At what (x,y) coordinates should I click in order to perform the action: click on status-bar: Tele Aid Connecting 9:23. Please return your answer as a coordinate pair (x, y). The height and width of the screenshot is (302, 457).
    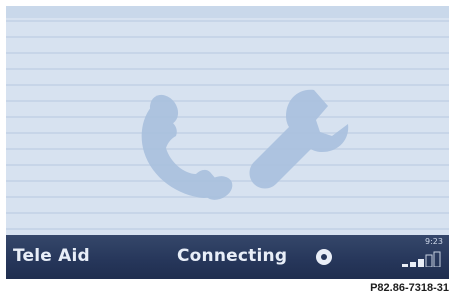
    Looking at the image, I should click on (227, 257).